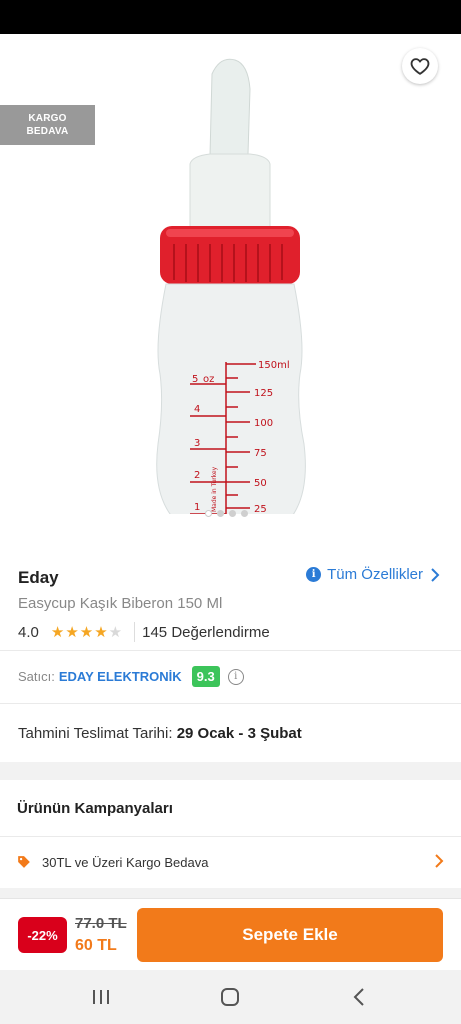  Describe the element at coordinates (120, 676) in the screenshot. I see `seller-name-link: EDAY ELEKTRONİK` at that location.